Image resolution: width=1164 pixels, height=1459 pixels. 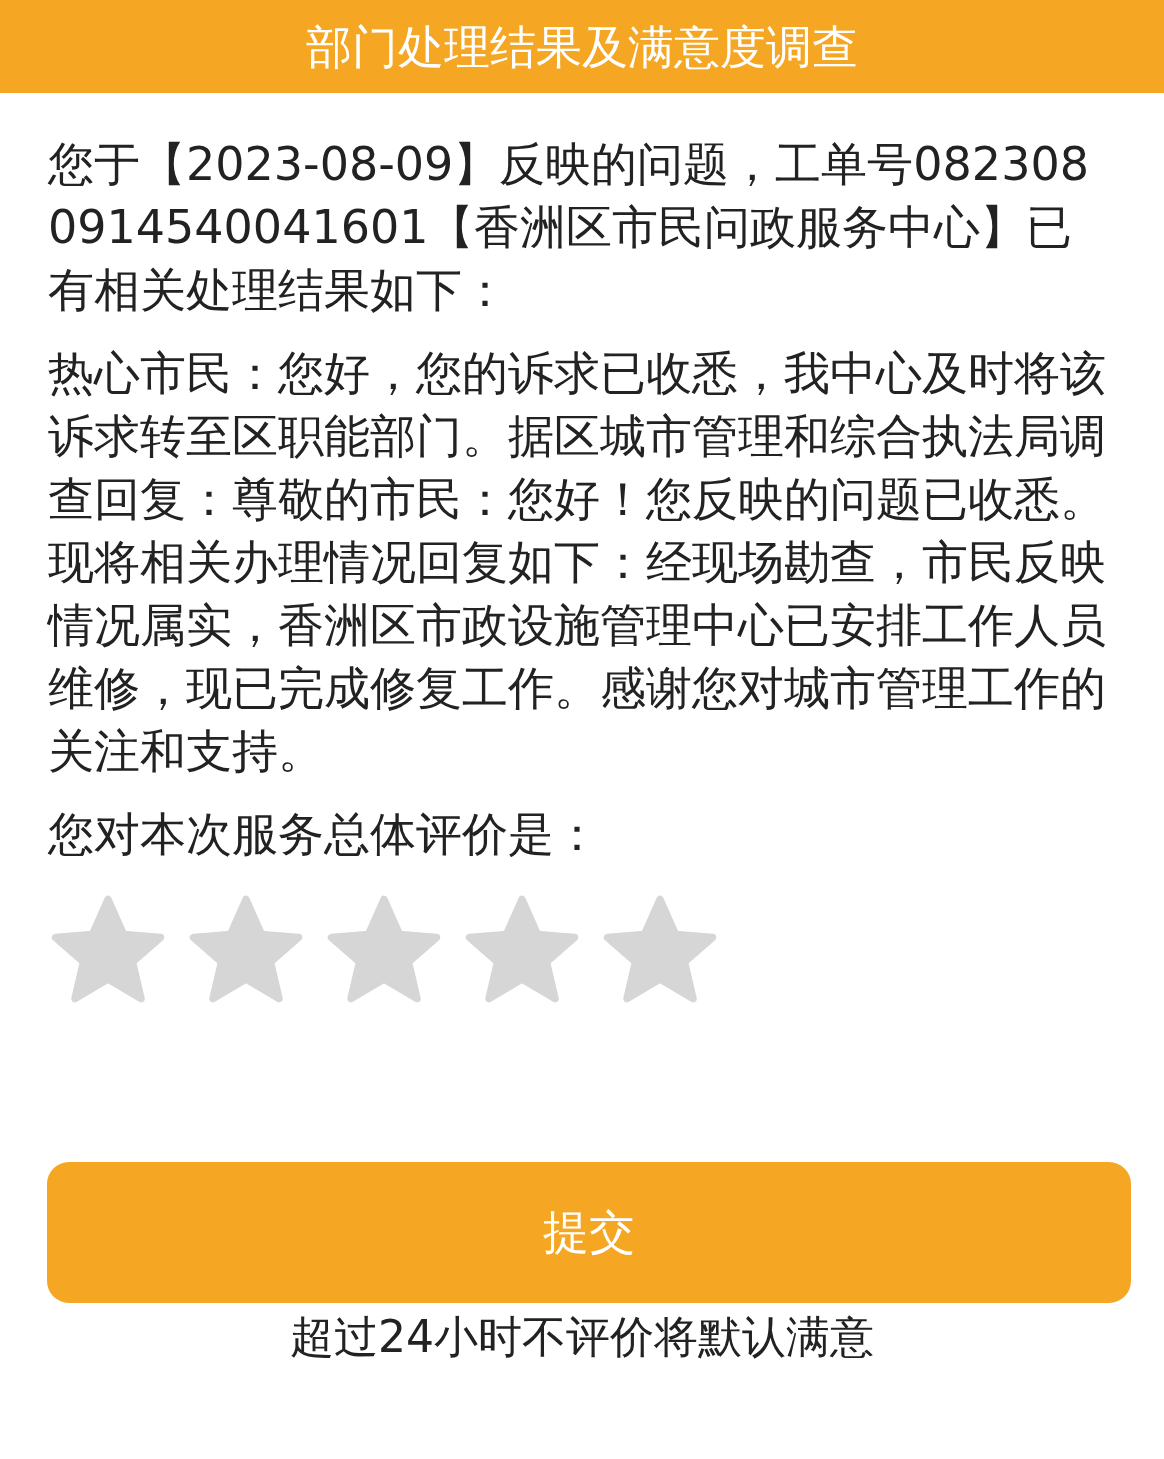 What do you see at coordinates (582, 46) in the screenshot?
I see `page-title: 部门处理结果及满意度调查` at bounding box center [582, 46].